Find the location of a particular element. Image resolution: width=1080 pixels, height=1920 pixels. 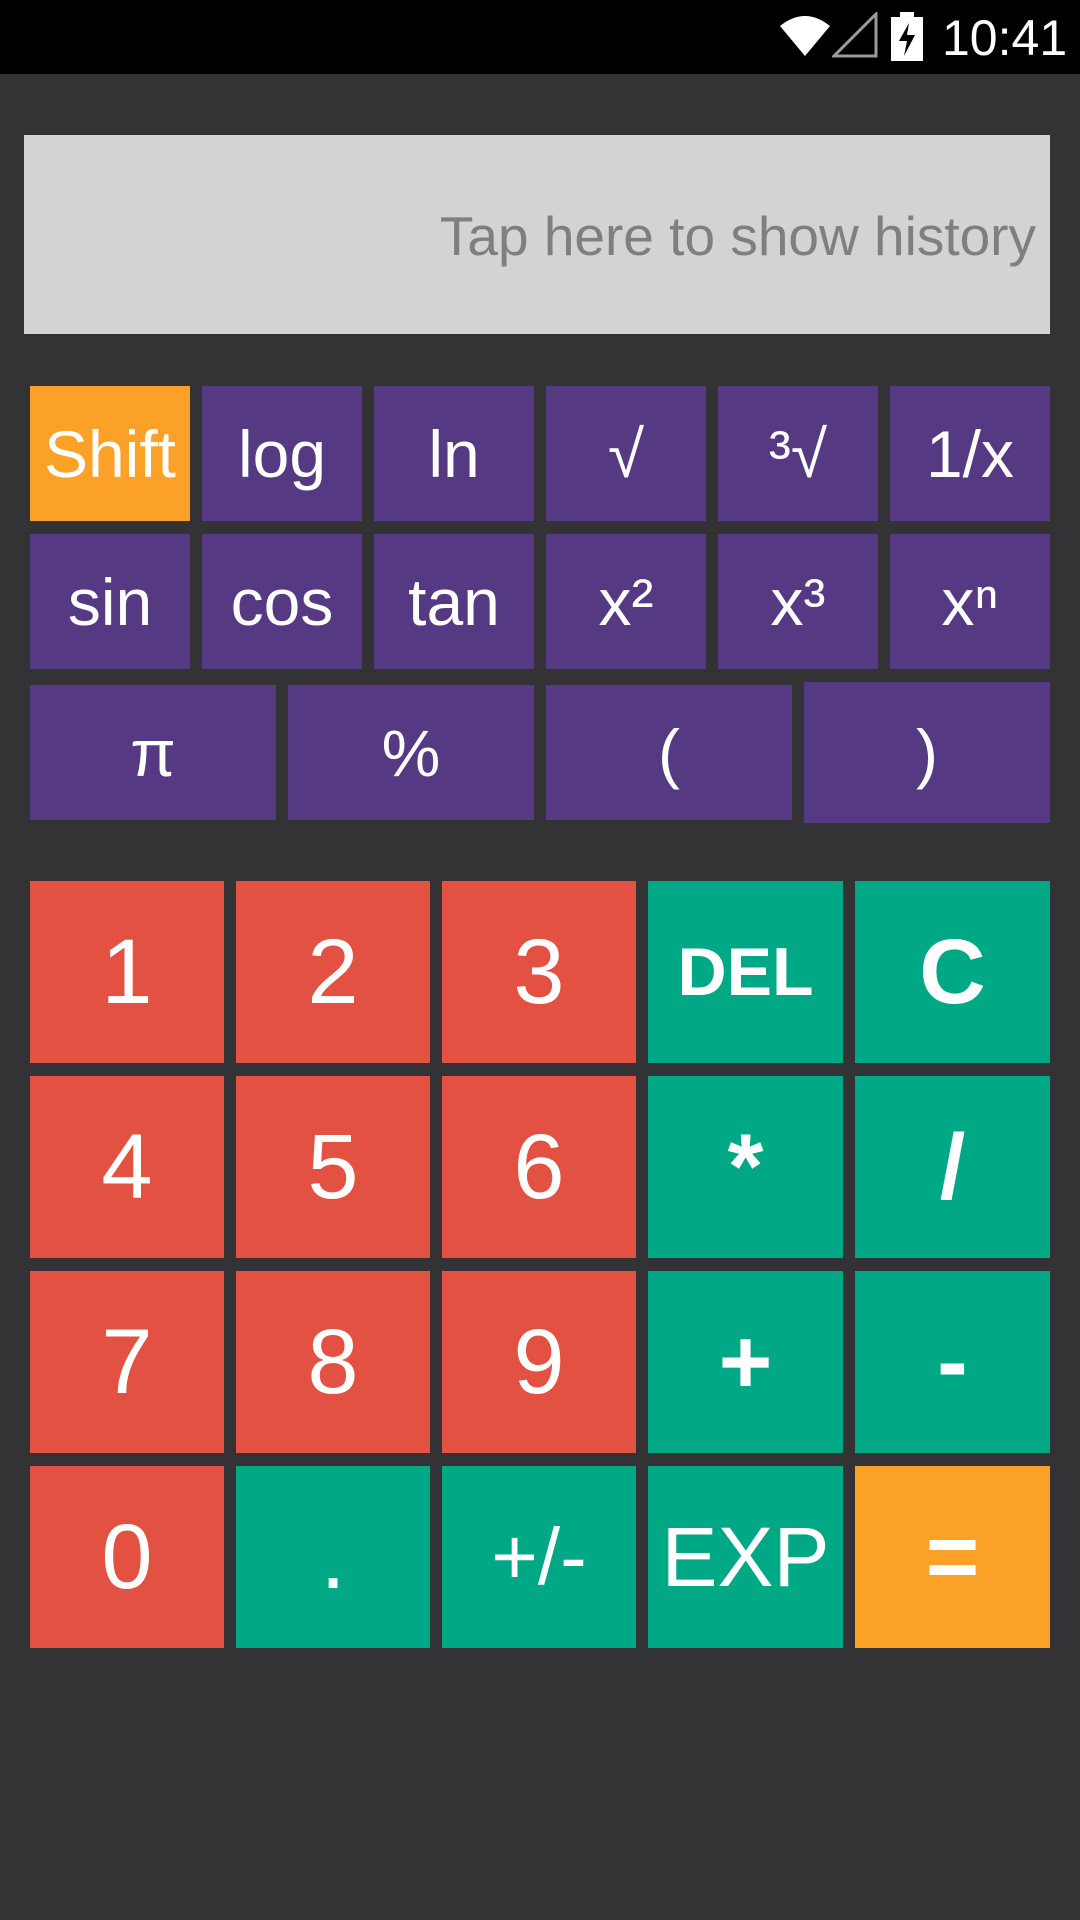

divide-button: / is located at coordinates (952, 1167).